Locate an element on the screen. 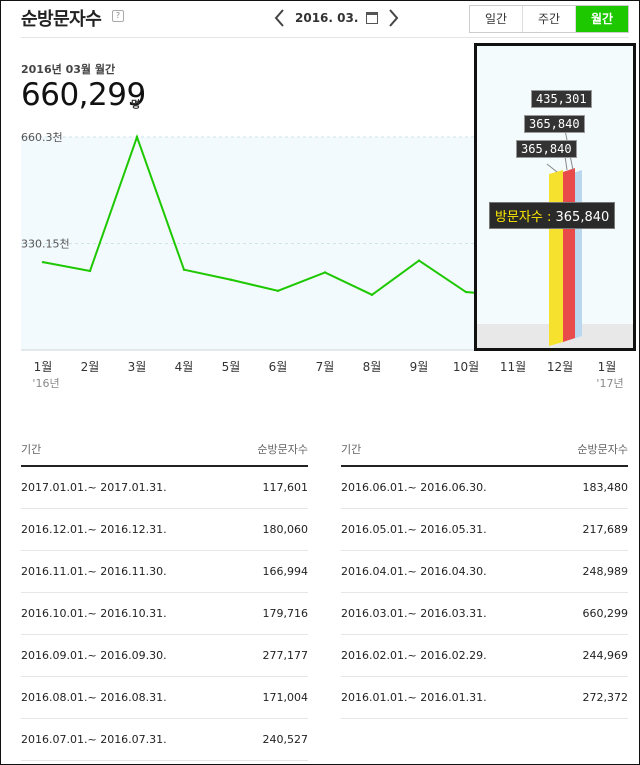 The image size is (640, 765). row-period: 2016.09.01.~ 2016.09.30. is located at coordinates (94, 655).